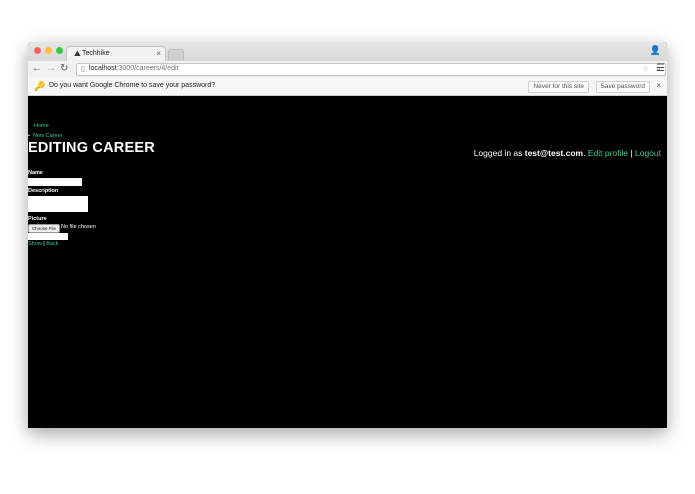 The image size is (695, 494). Describe the element at coordinates (499, 153) in the screenshot. I see `login-prefix: Logged in as` at that location.